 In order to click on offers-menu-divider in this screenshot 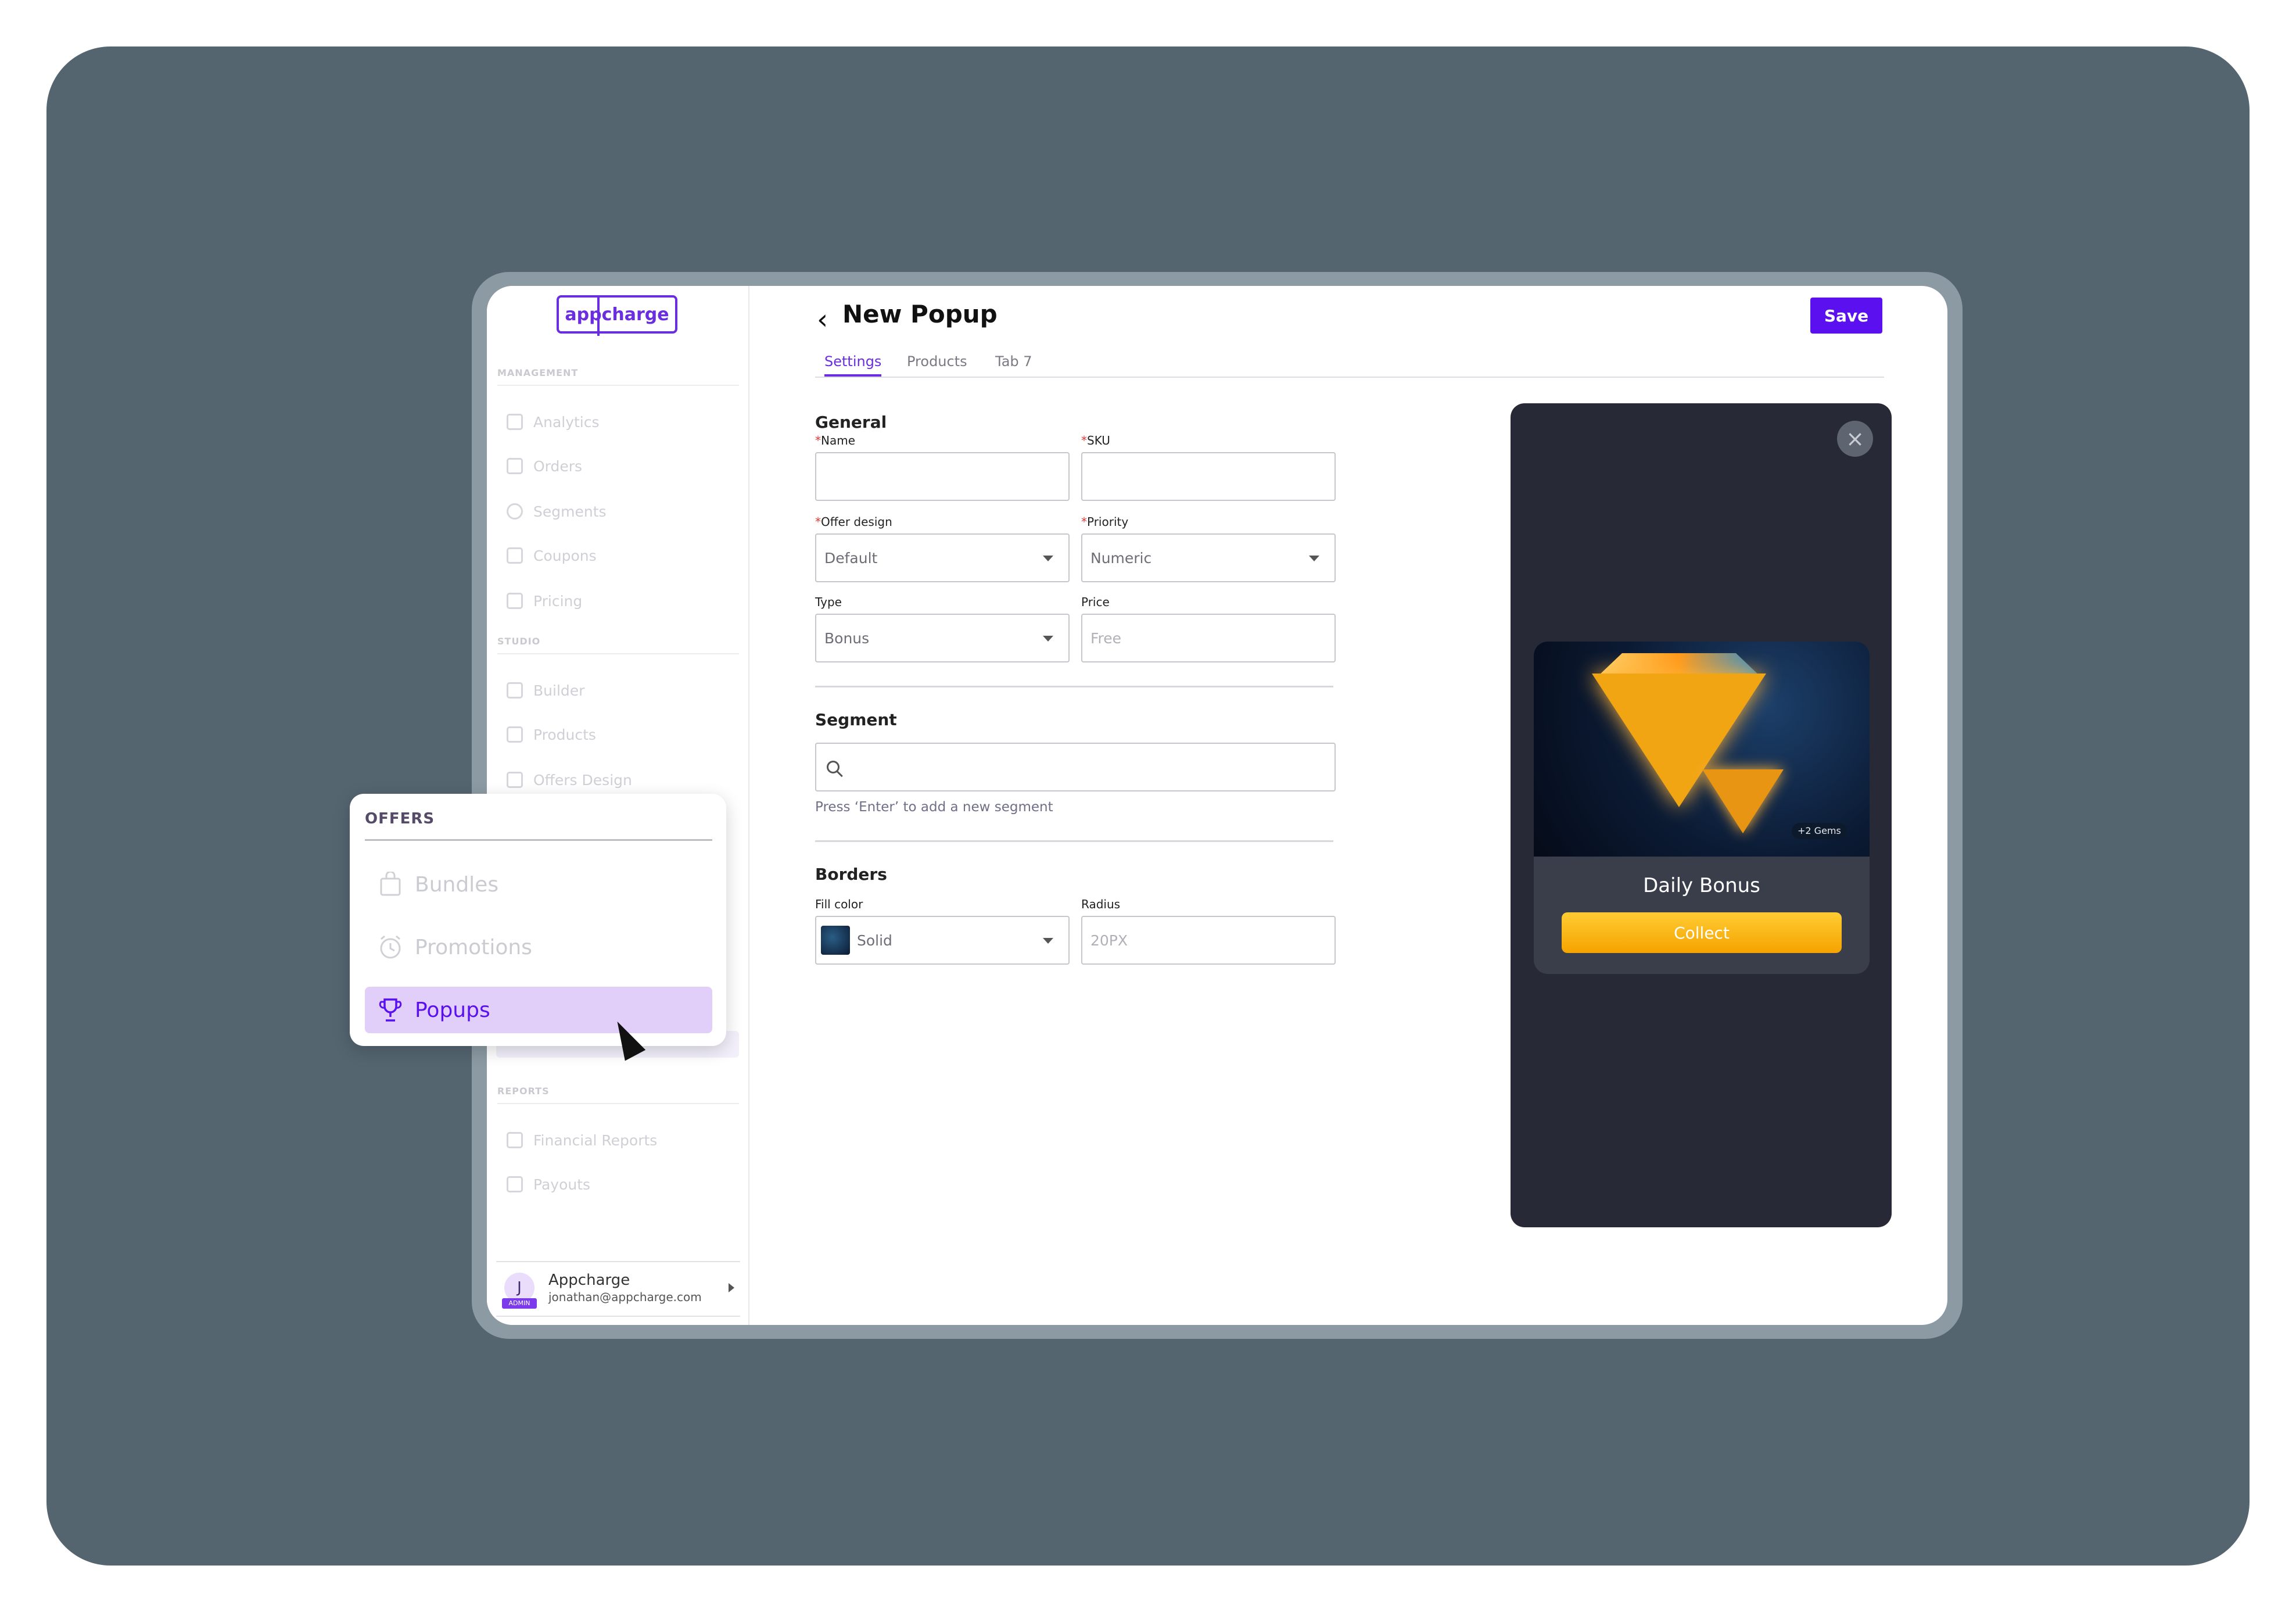, I will do `click(538, 840)`.